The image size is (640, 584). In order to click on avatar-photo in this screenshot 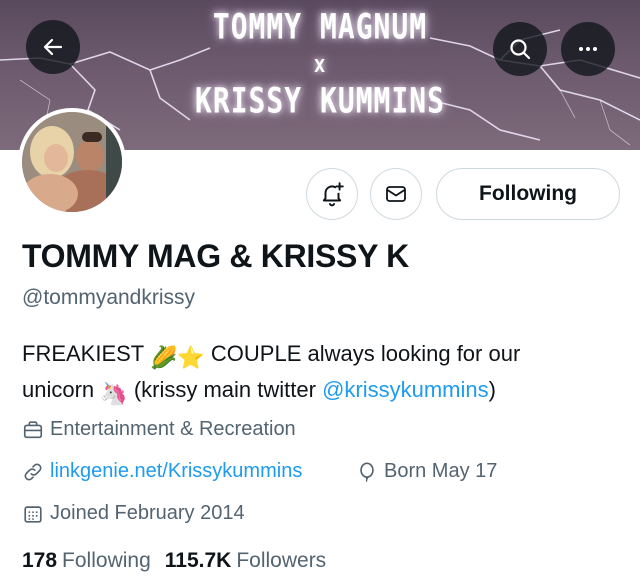, I will do `click(72, 162)`.